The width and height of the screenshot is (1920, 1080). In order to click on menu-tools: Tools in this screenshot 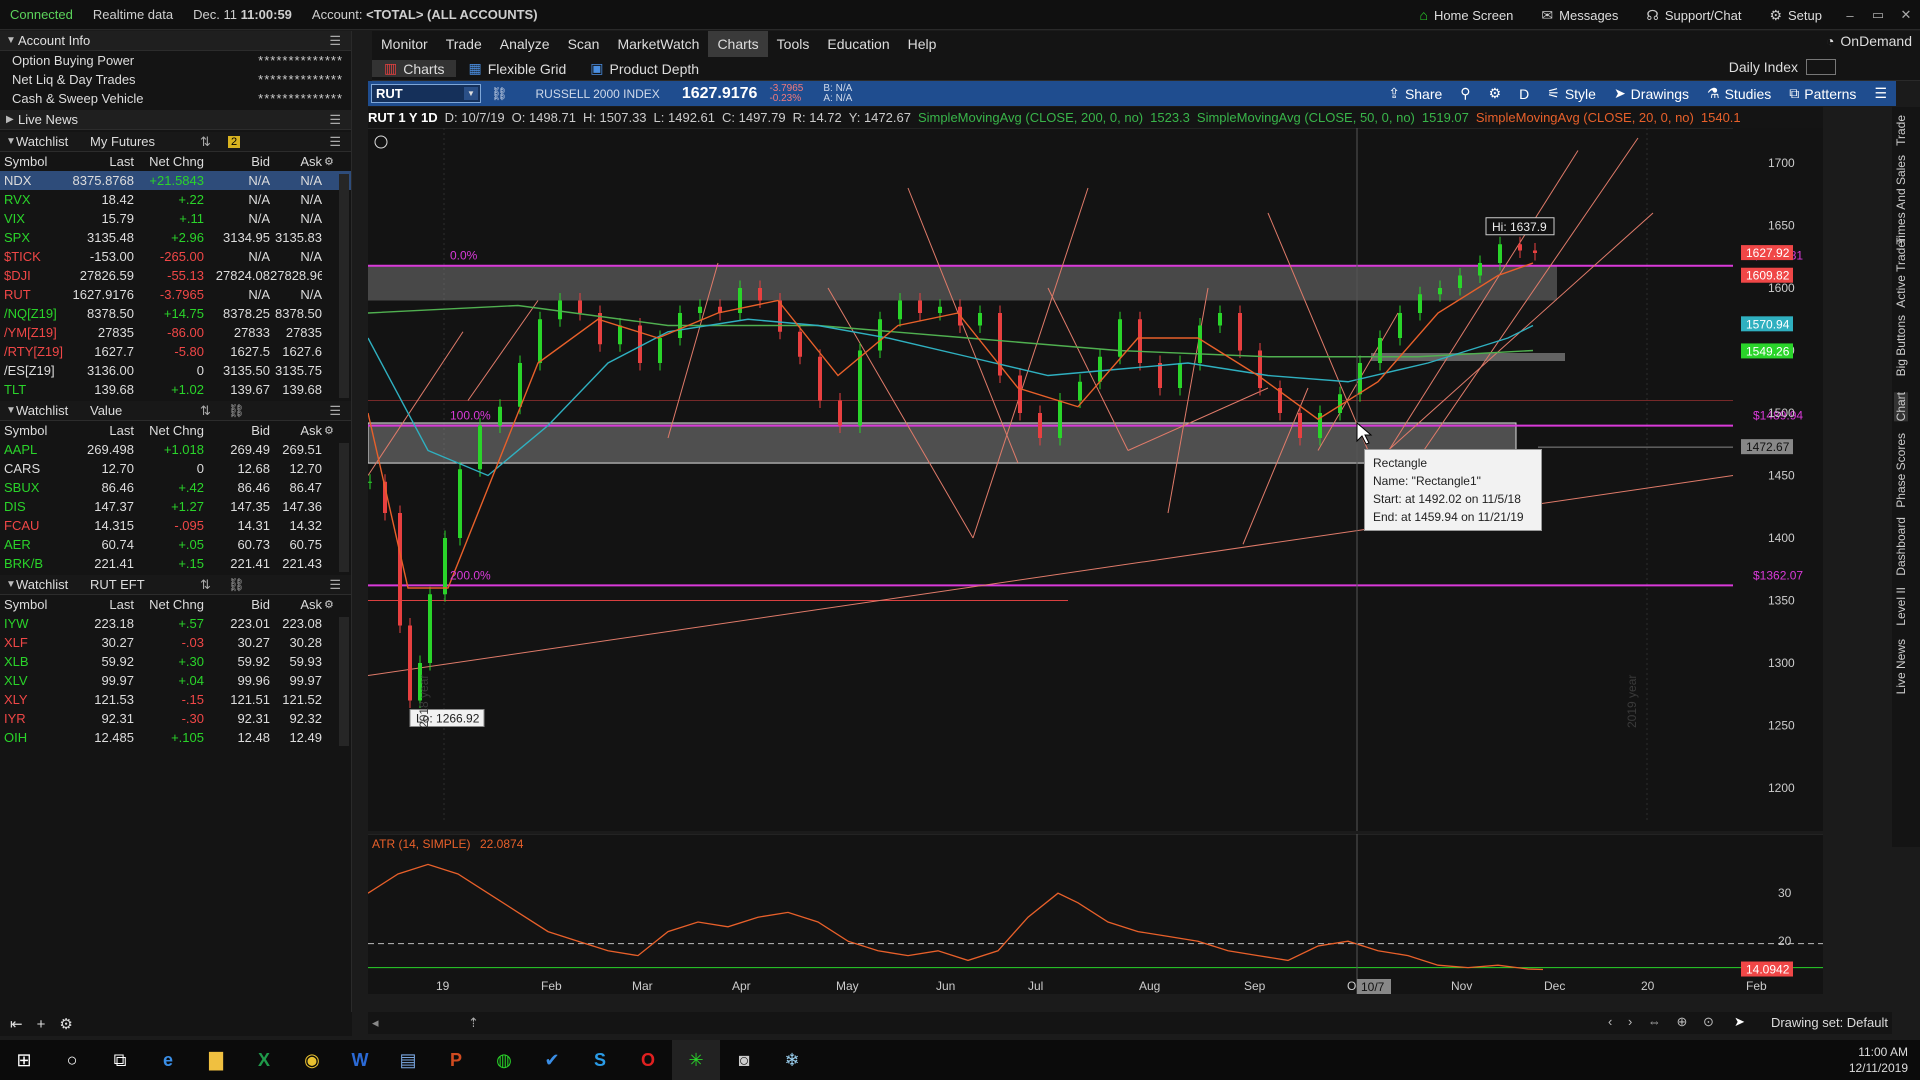, I will do `click(793, 44)`.